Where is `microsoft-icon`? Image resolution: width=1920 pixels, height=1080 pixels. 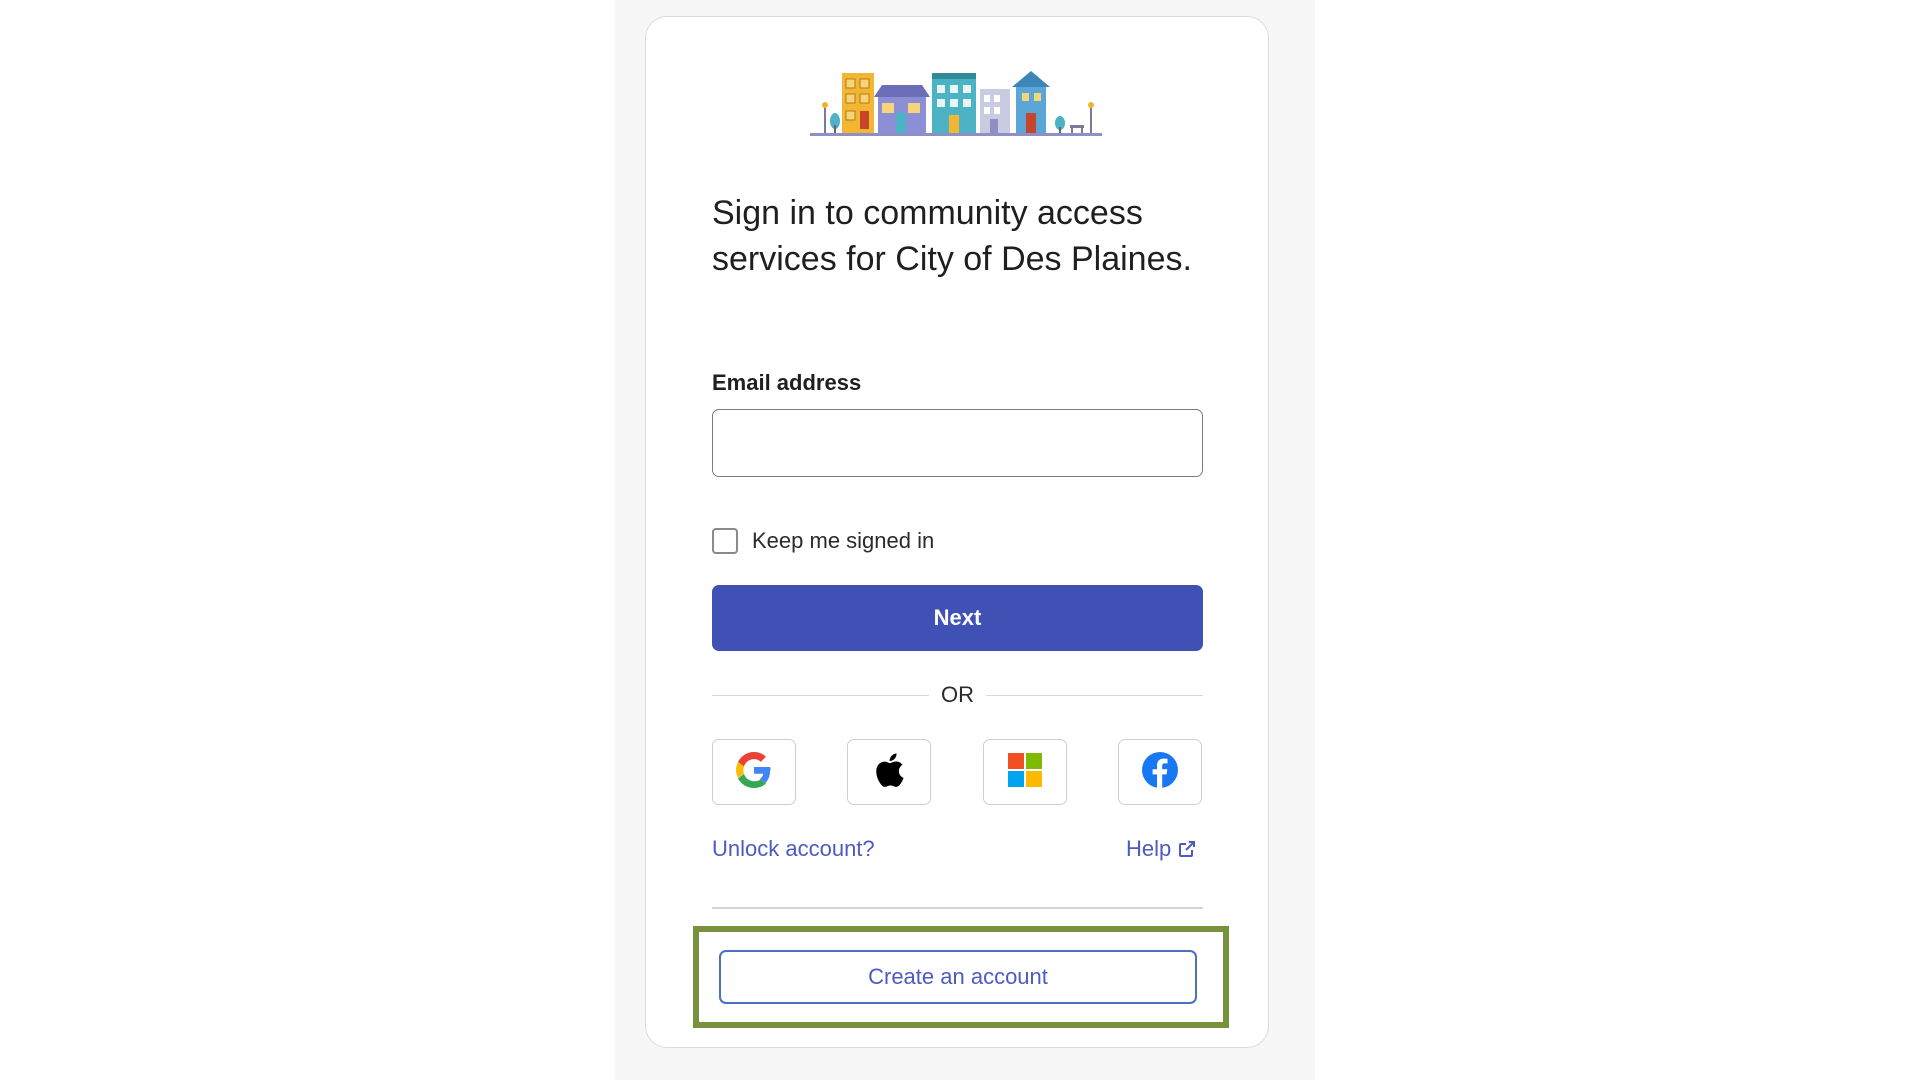 microsoft-icon is located at coordinates (1025, 772).